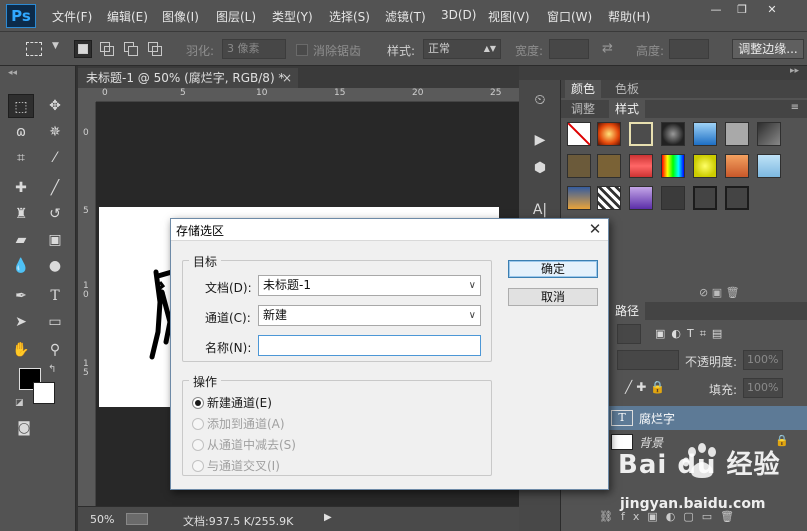 The width and height of the screenshot is (807, 531). I want to click on actions-panel-icon: ▶, so click(540, 140).